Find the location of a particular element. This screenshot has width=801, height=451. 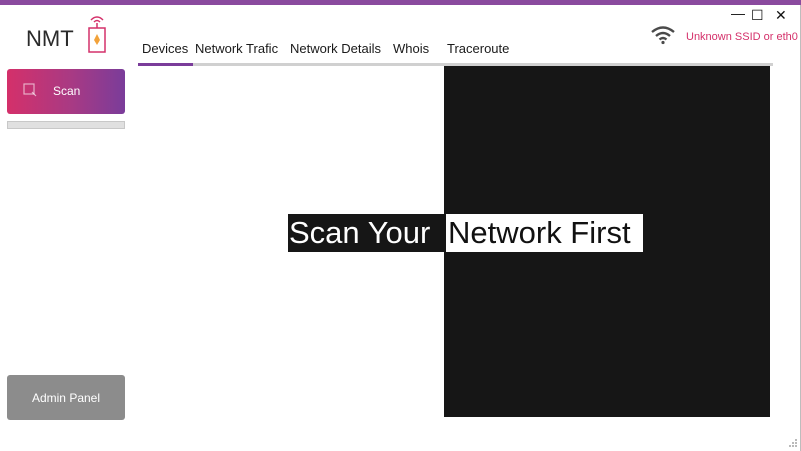

tab-devices: Devices is located at coordinates (165, 53).